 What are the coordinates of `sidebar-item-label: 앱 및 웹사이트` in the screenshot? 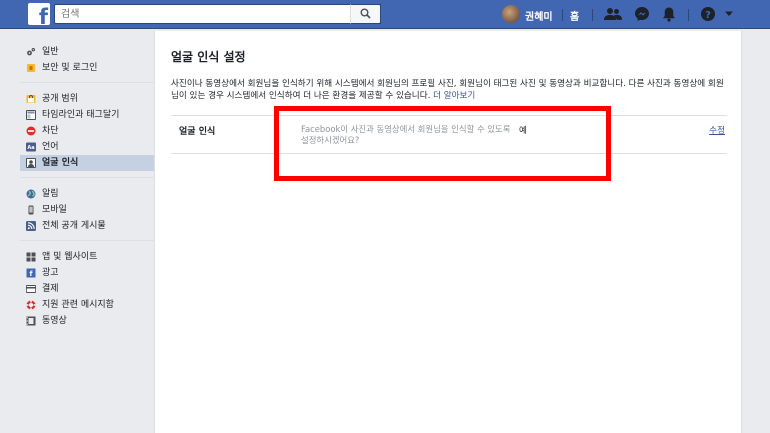 It's located at (70, 257).